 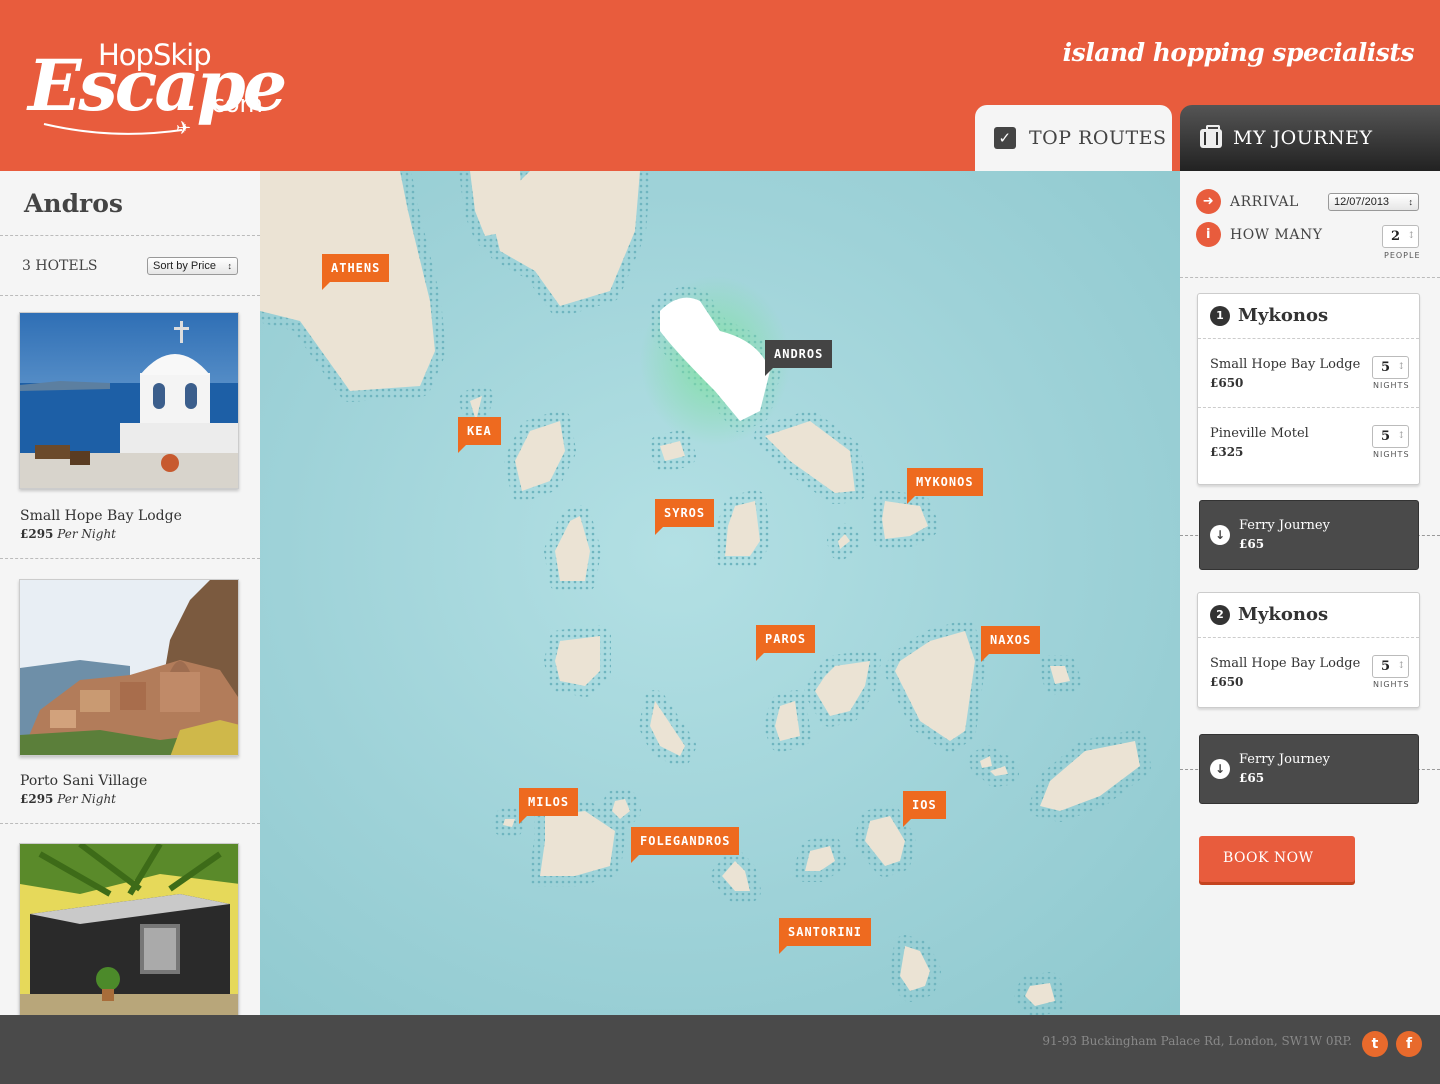 What do you see at coordinates (924, 809) in the screenshot?
I see `pin-ios: IOS` at bounding box center [924, 809].